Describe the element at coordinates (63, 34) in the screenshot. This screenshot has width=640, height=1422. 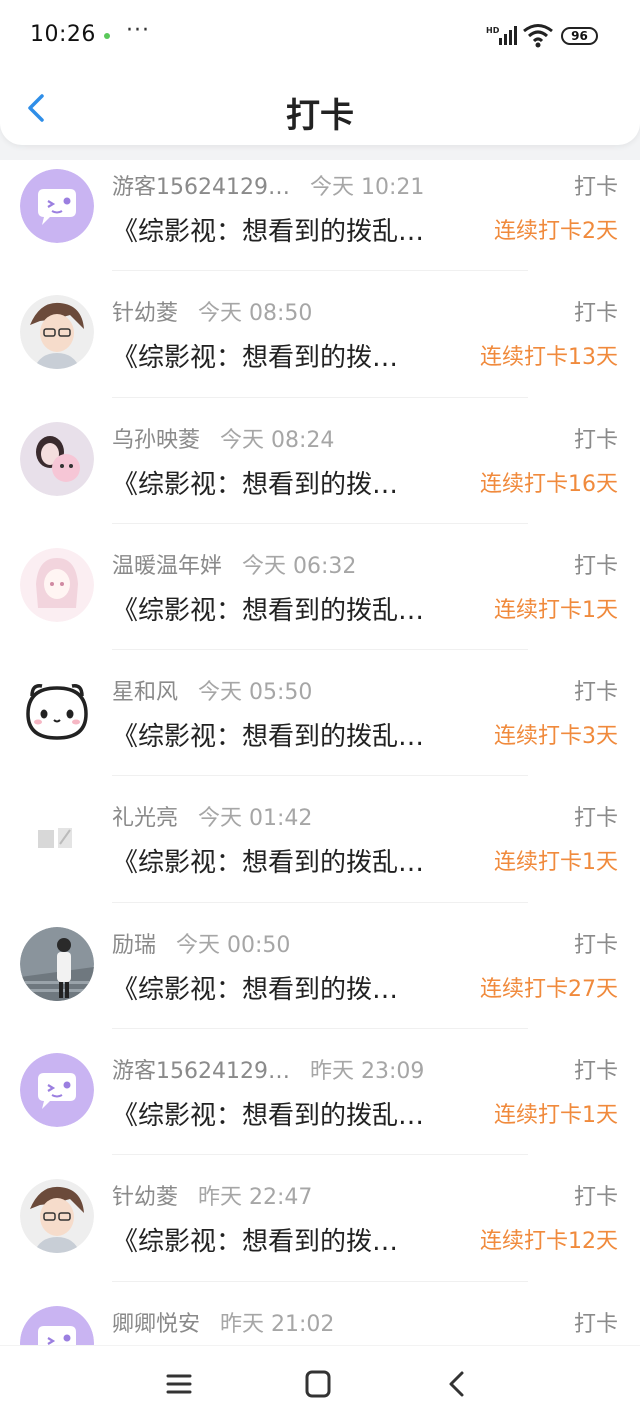
I see `status-time: 10:26` at that location.